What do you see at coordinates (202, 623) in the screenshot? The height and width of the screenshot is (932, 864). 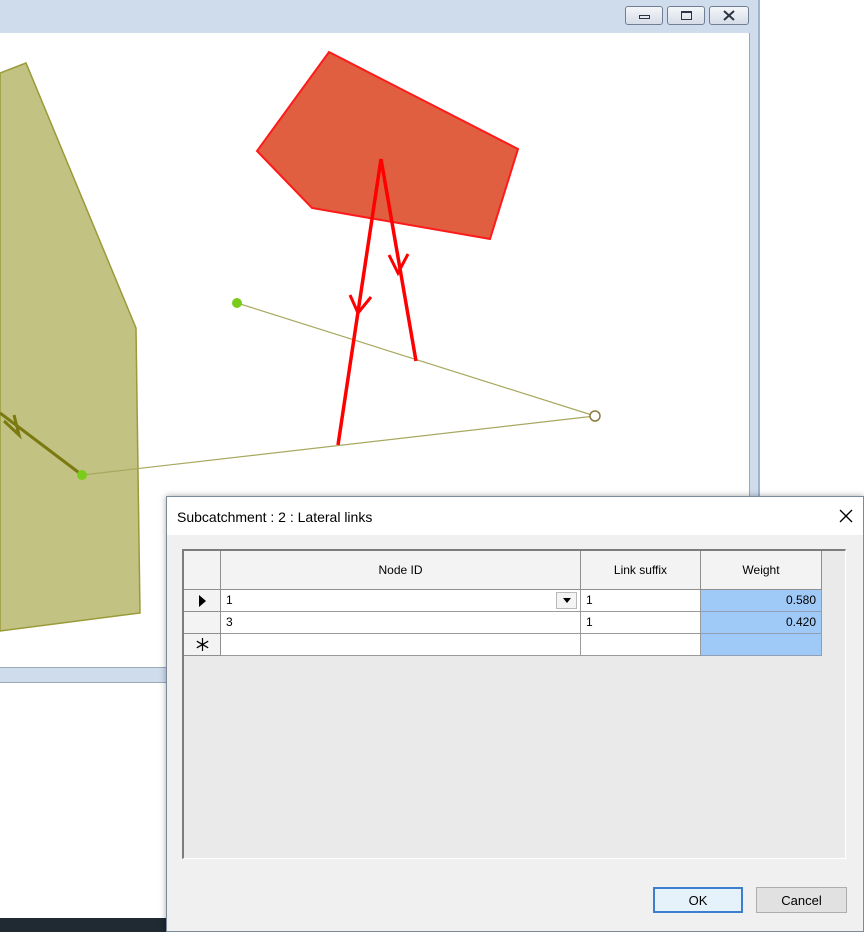 I see `row-header` at bounding box center [202, 623].